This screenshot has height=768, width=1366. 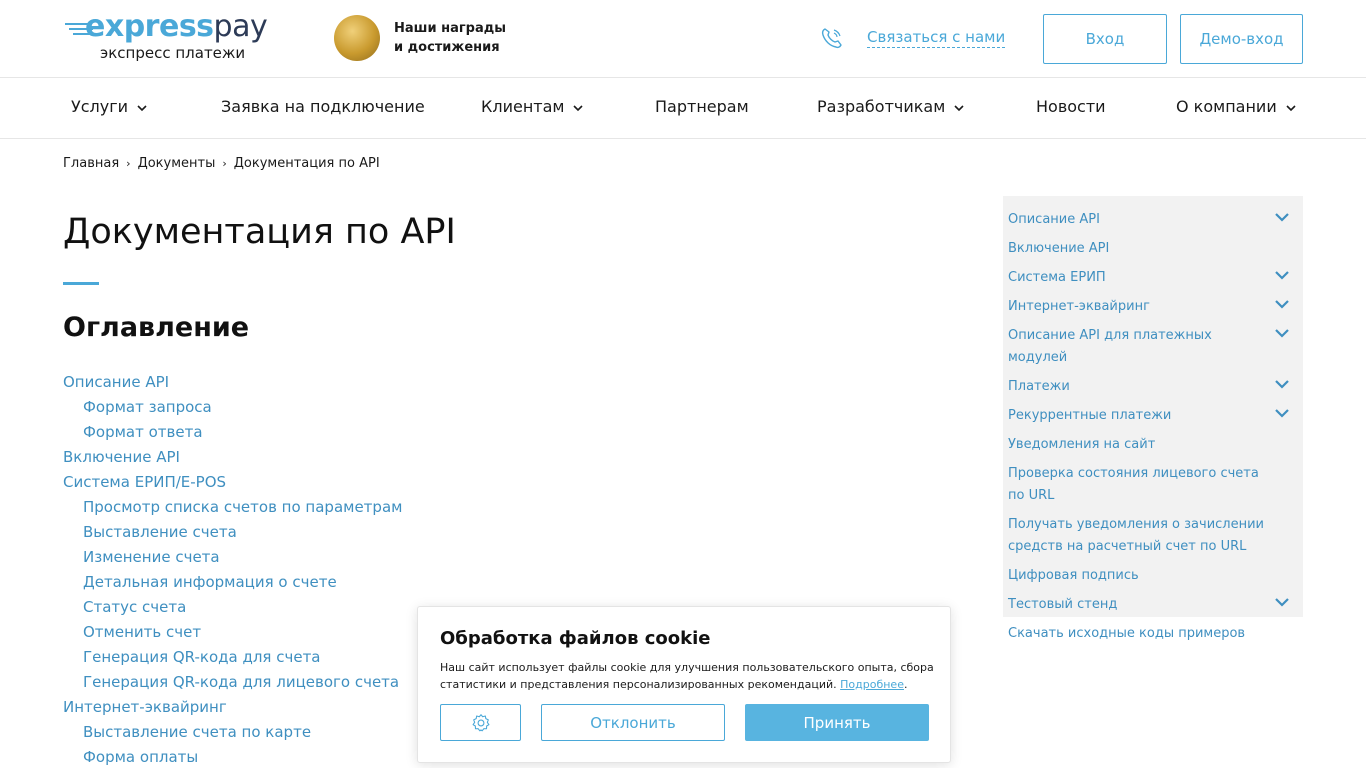 What do you see at coordinates (447, 47) in the screenshot?
I see `award-line-2: и достижения` at bounding box center [447, 47].